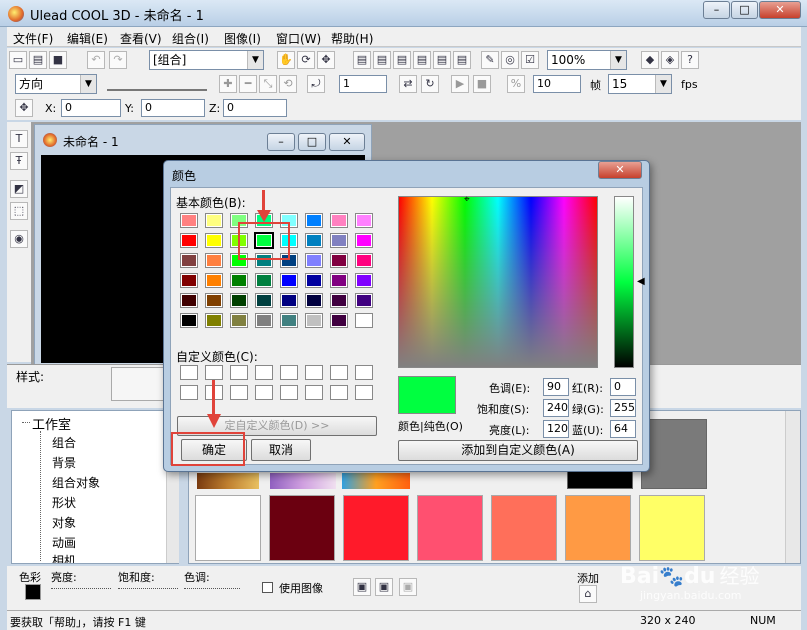  What do you see at coordinates (228, 84) in the screenshot?
I see `add-key-icon: ✚` at bounding box center [228, 84].